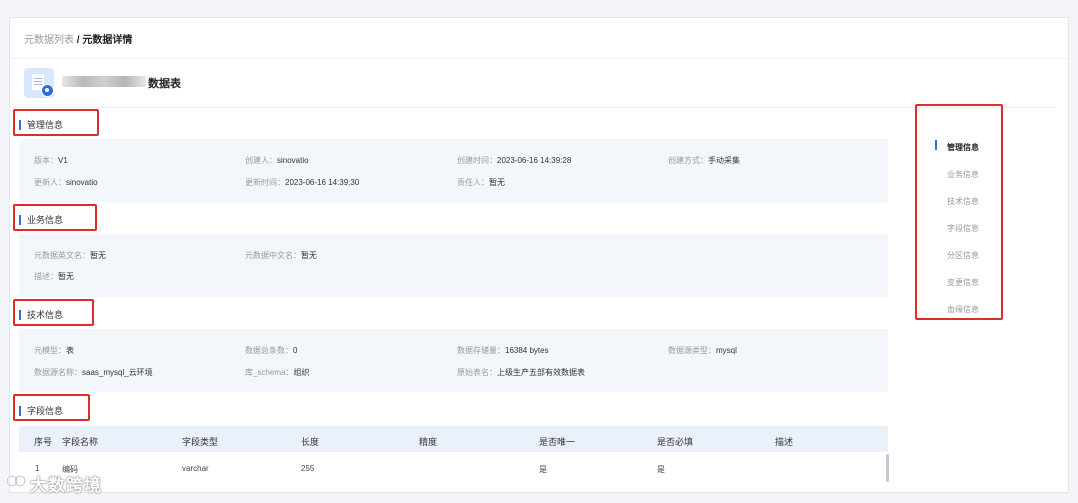  What do you see at coordinates (661, 469) in the screenshot?
I see `cell-required: 是` at bounding box center [661, 469].